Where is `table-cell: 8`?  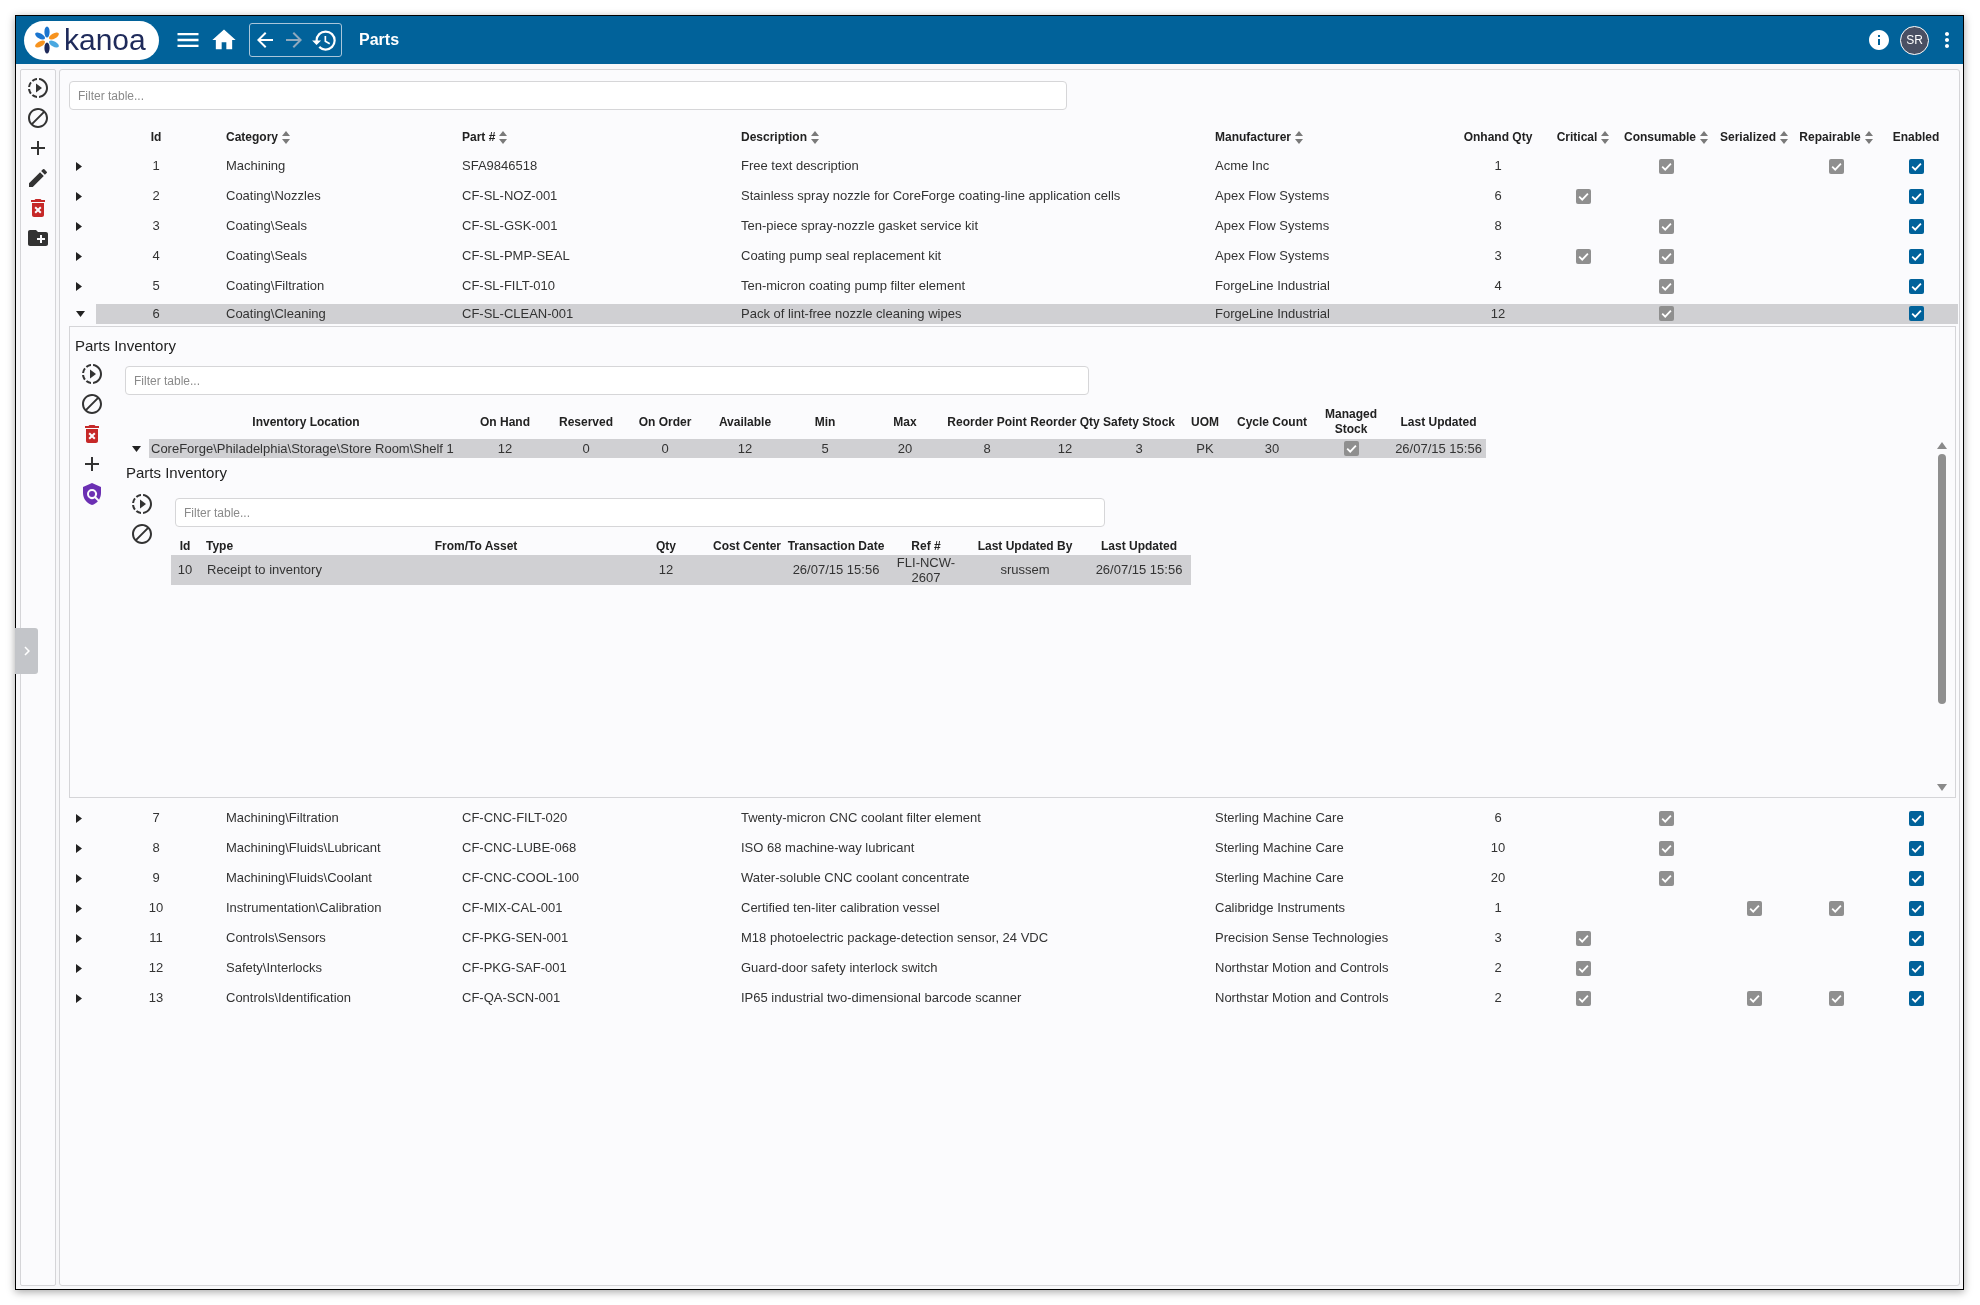
table-cell: 8 is located at coordinates (1498, 226).